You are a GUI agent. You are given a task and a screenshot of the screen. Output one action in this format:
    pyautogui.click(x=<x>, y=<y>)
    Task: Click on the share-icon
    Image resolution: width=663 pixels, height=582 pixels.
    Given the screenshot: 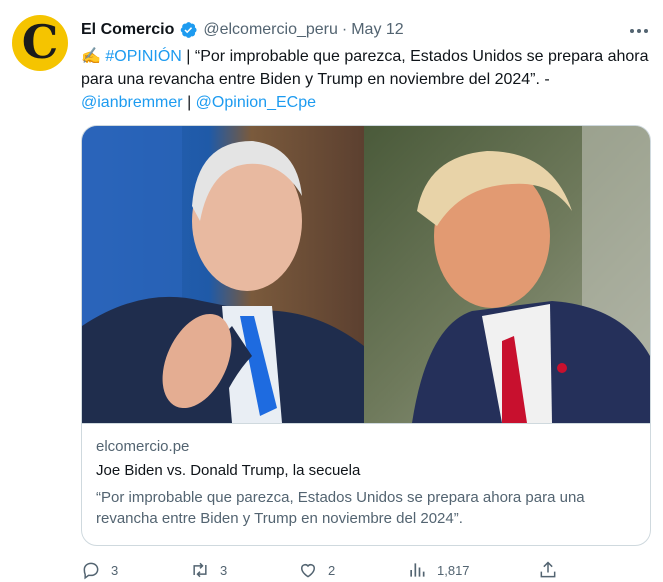 What is the action you would take?
    pyautogui.click(x=548, y=569)
    